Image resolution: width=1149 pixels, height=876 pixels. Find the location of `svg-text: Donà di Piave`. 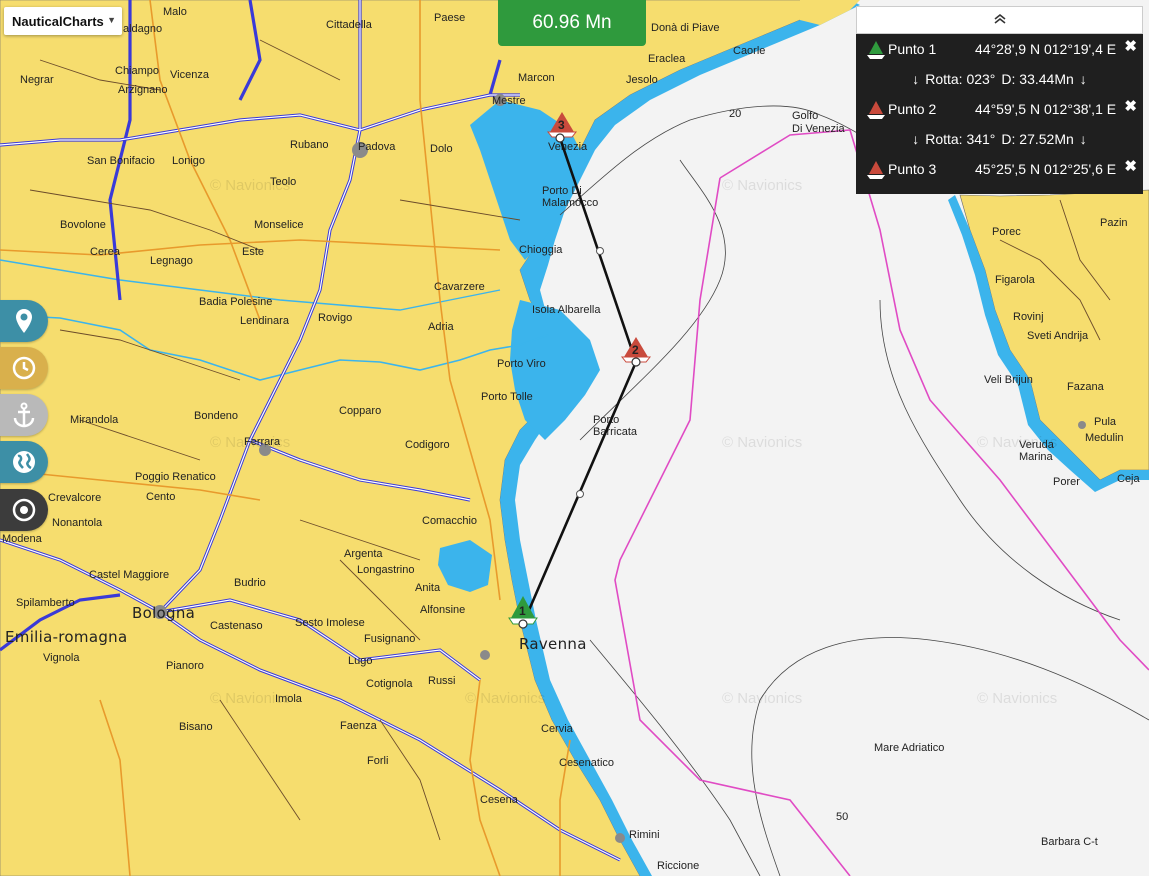

svg-text: Donà di Piave is located at coordinates (685, 28).